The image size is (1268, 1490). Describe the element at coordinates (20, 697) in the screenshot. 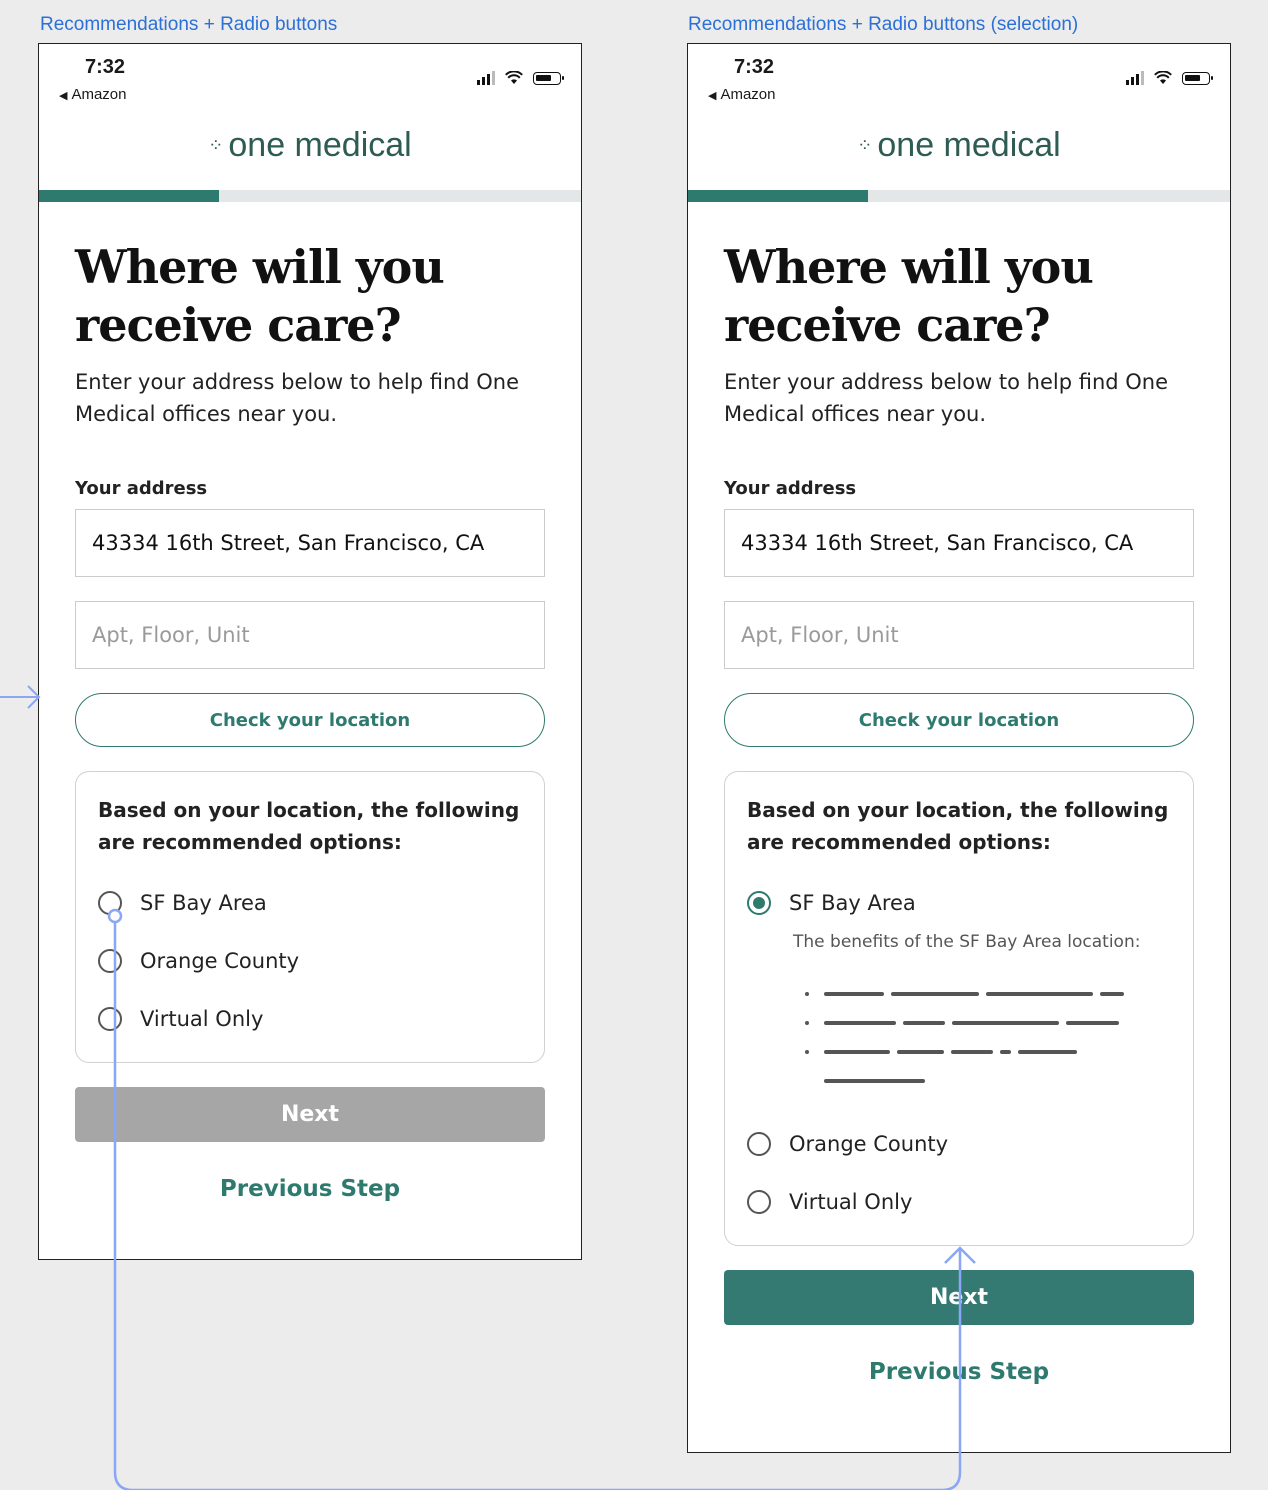

I see `incoming-arrow-icon` at that location.